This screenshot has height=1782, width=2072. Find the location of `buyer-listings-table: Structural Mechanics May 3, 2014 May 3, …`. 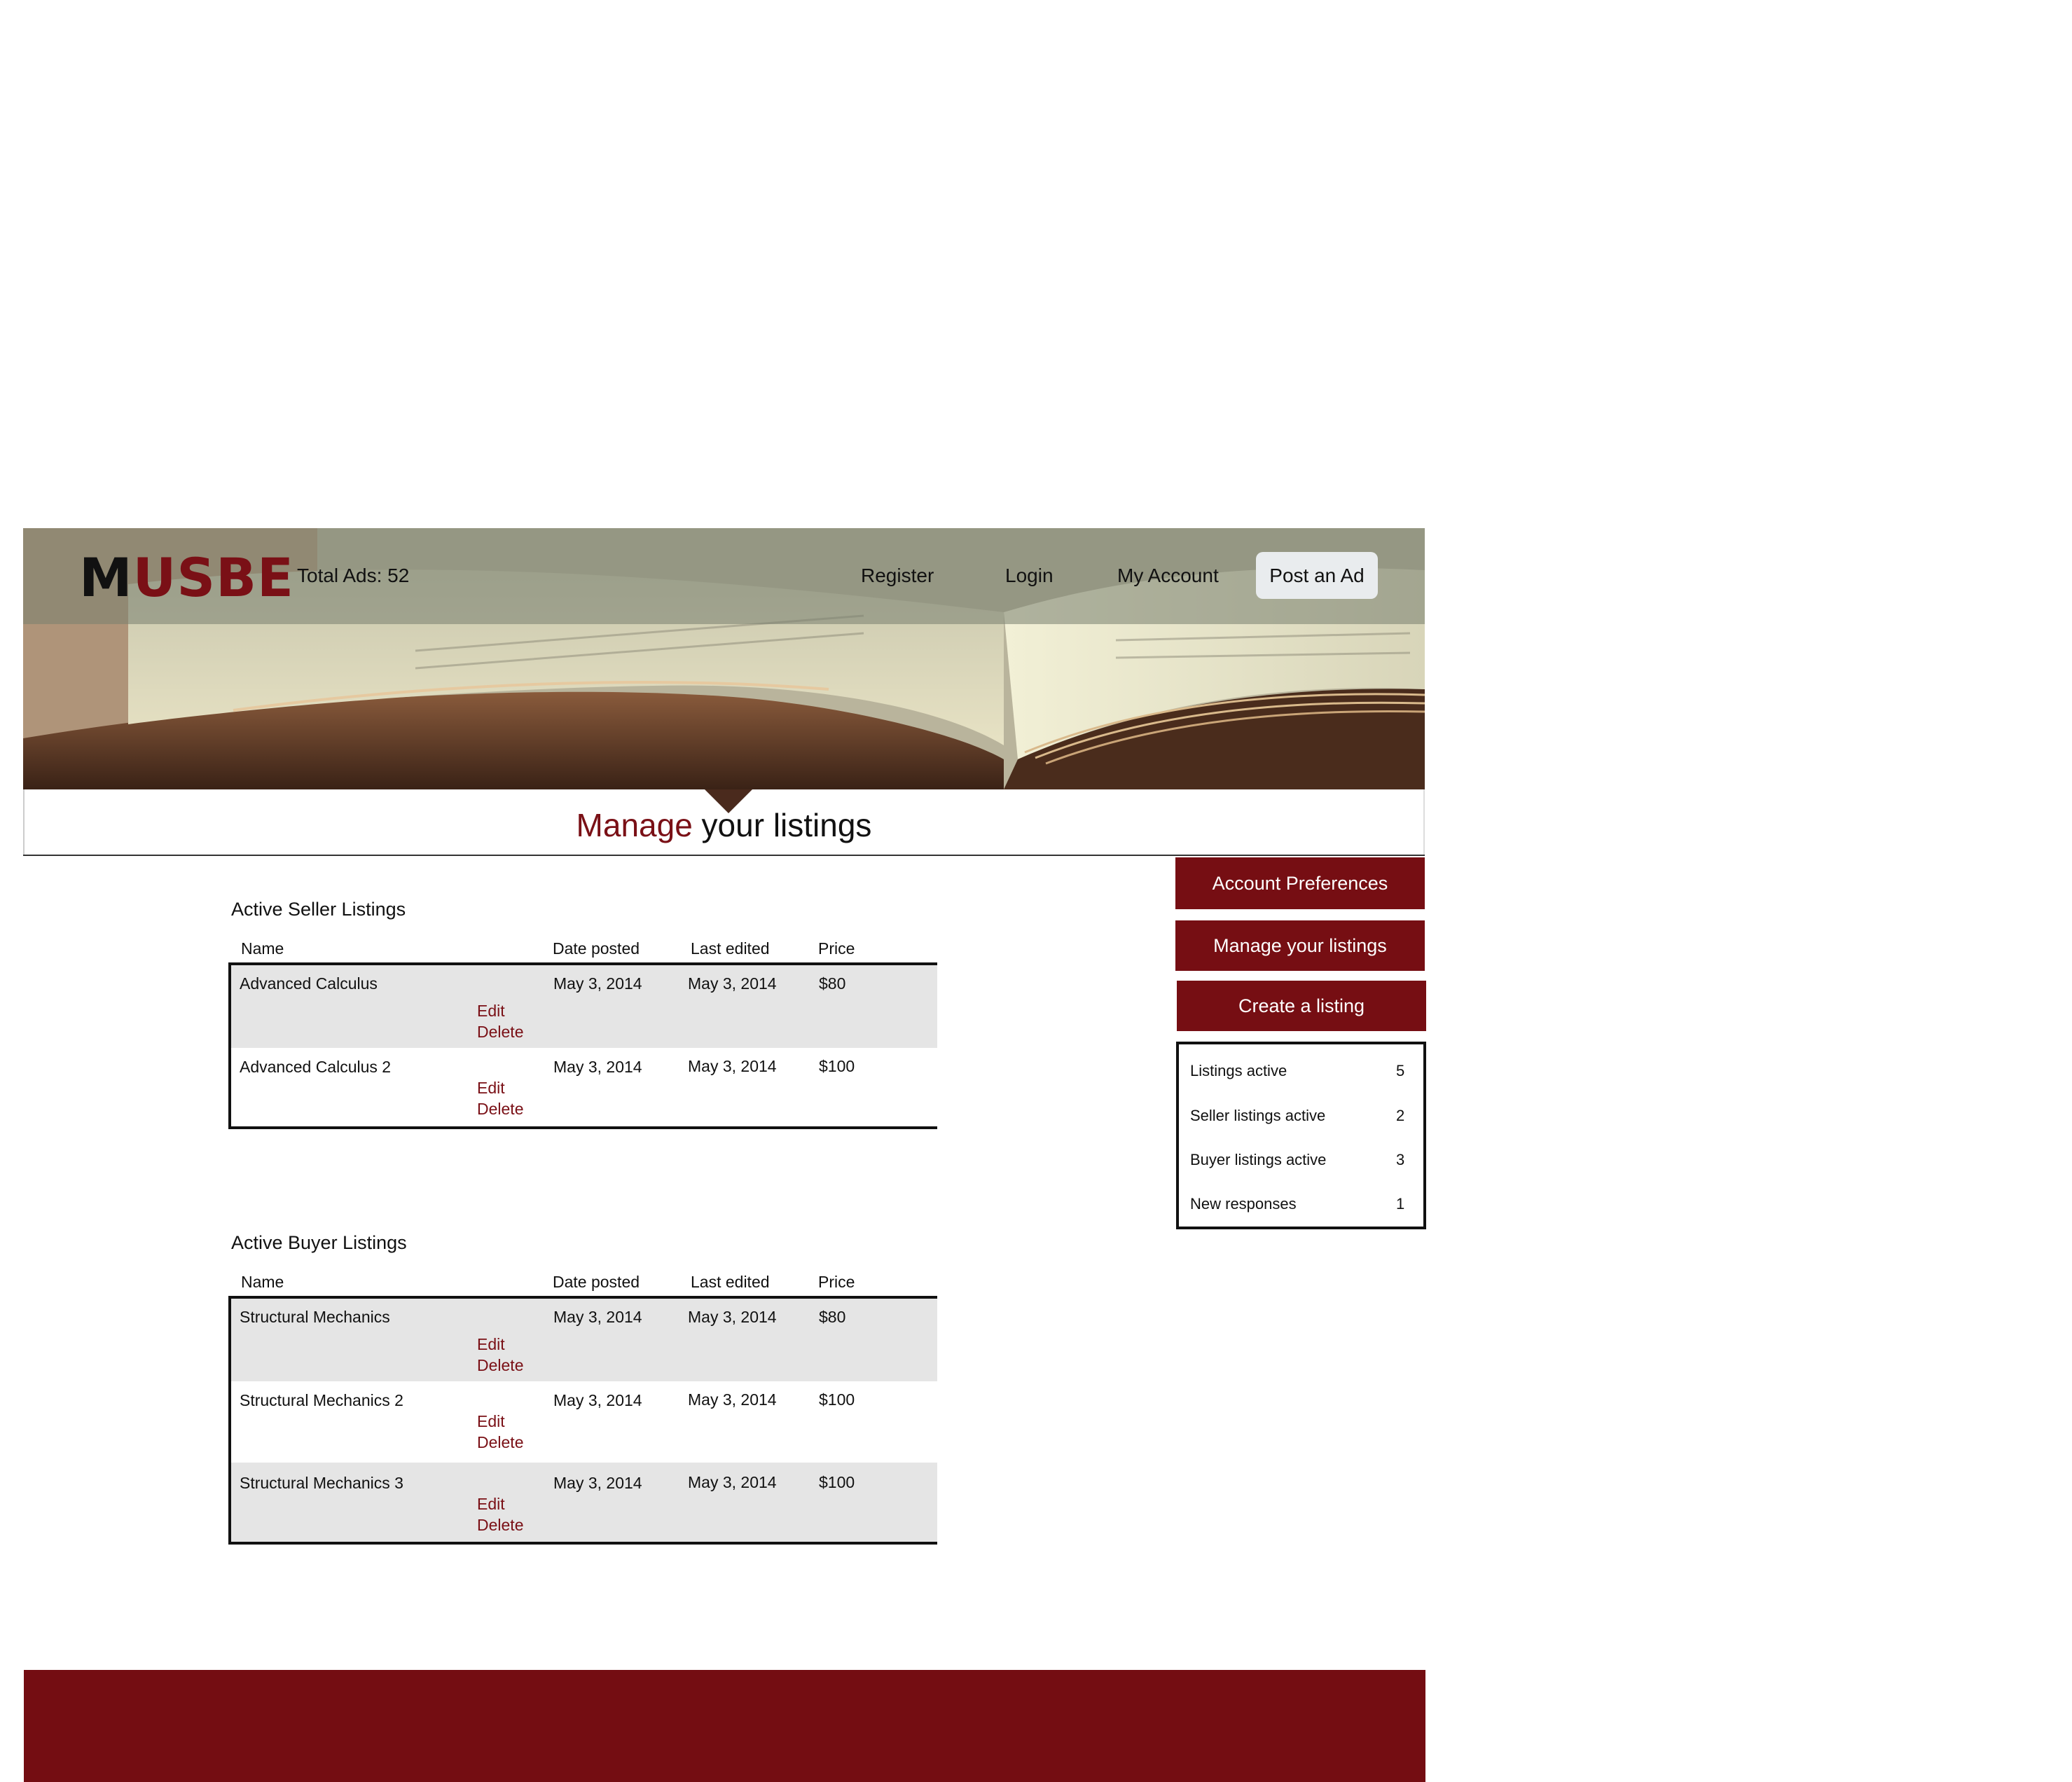

buyer-listings-table: Structural Mechanics May 3, 2014 May 3, … is located at coordinates (583, 1420).